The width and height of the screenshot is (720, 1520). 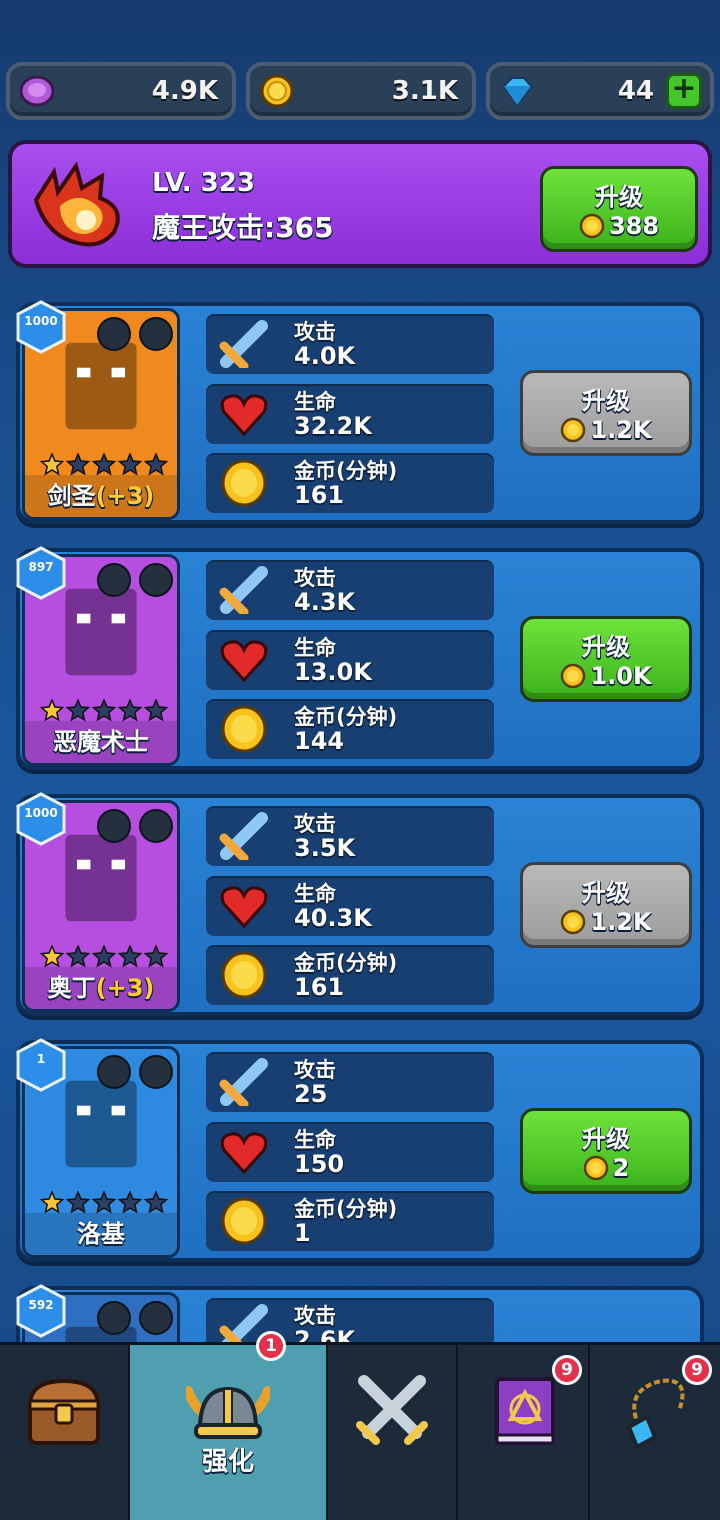 I want to click on hero-upgrade-button: 升级 2, so click(x=606, y=1151).